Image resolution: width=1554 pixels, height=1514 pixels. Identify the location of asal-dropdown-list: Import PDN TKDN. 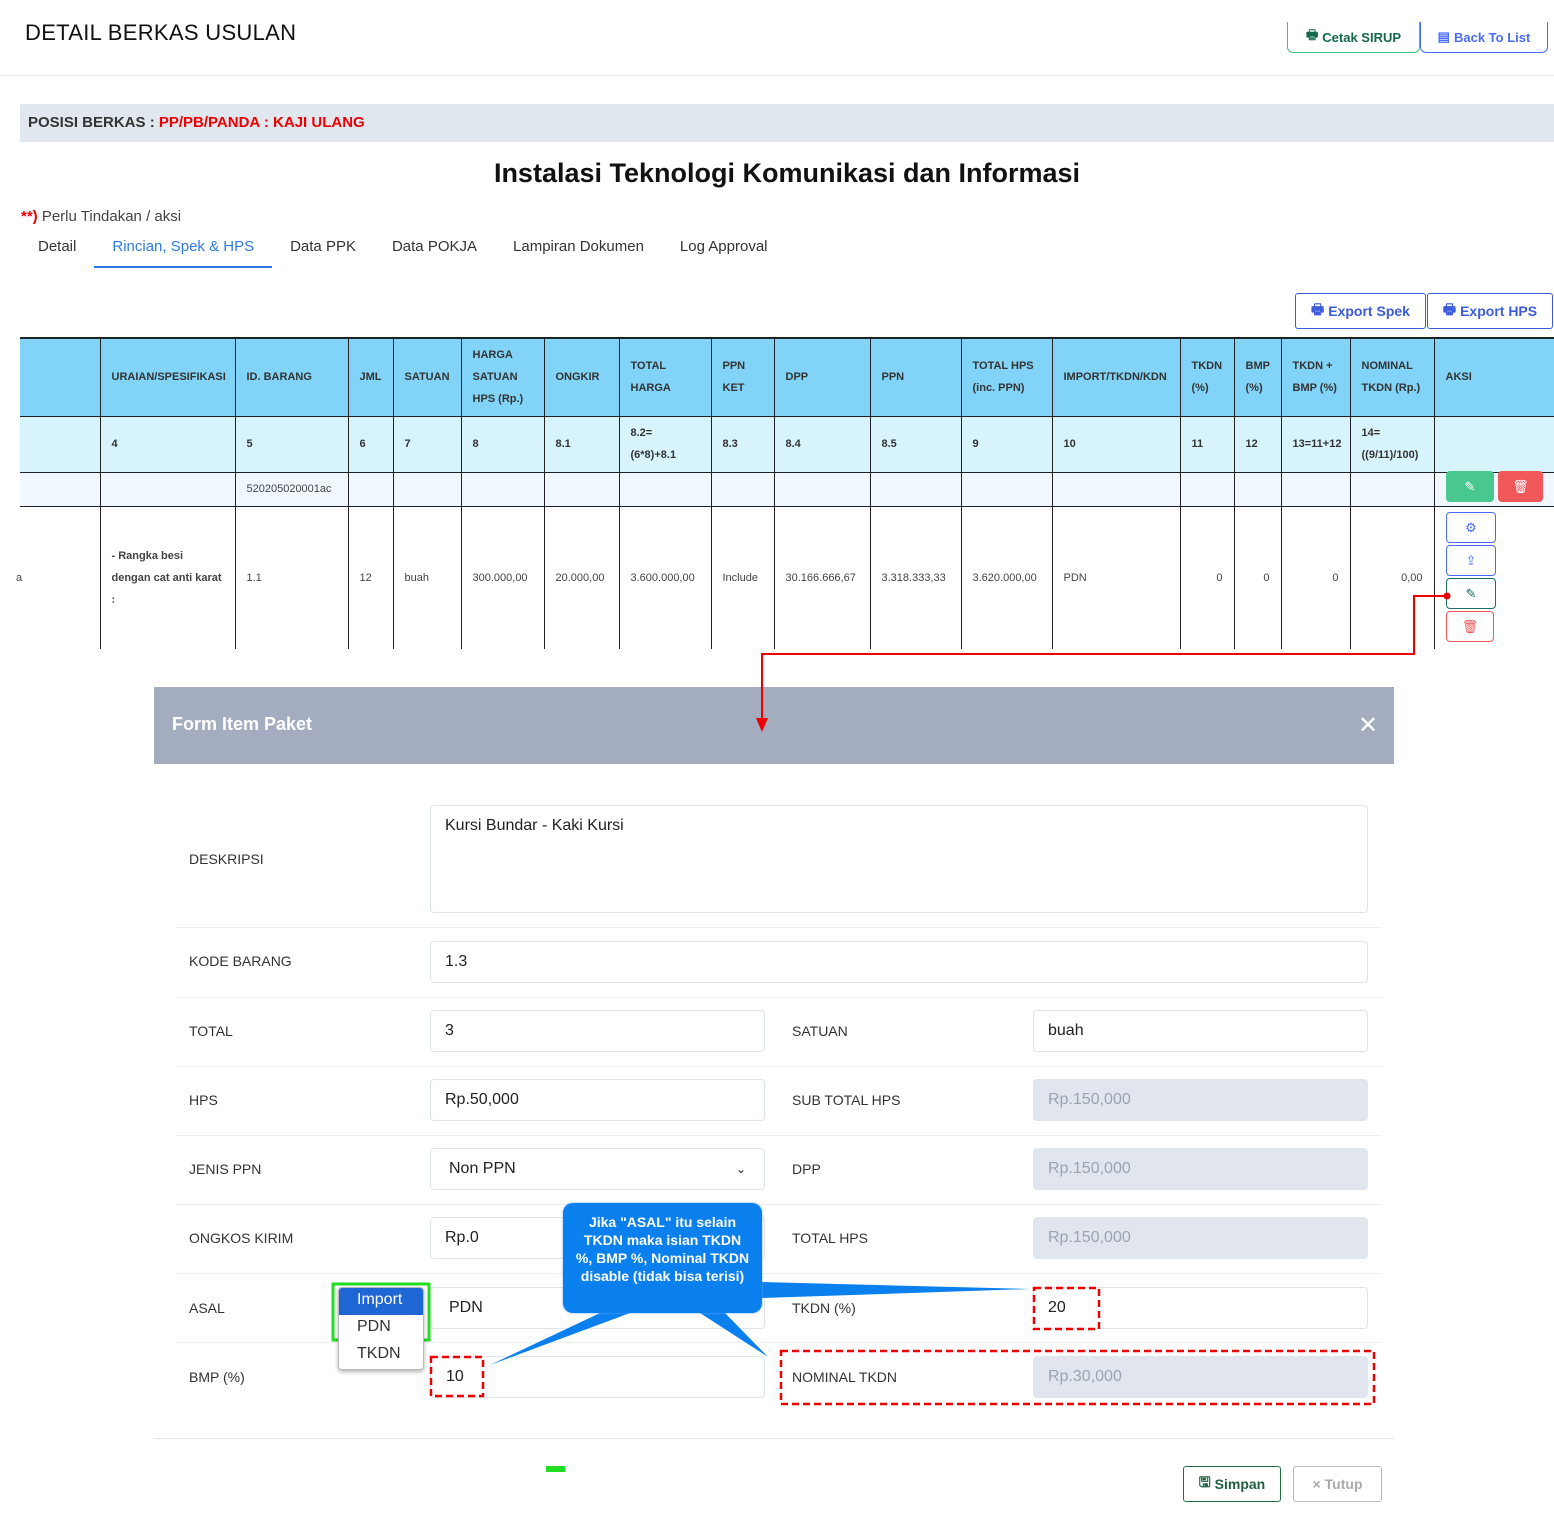
(381, 1328).